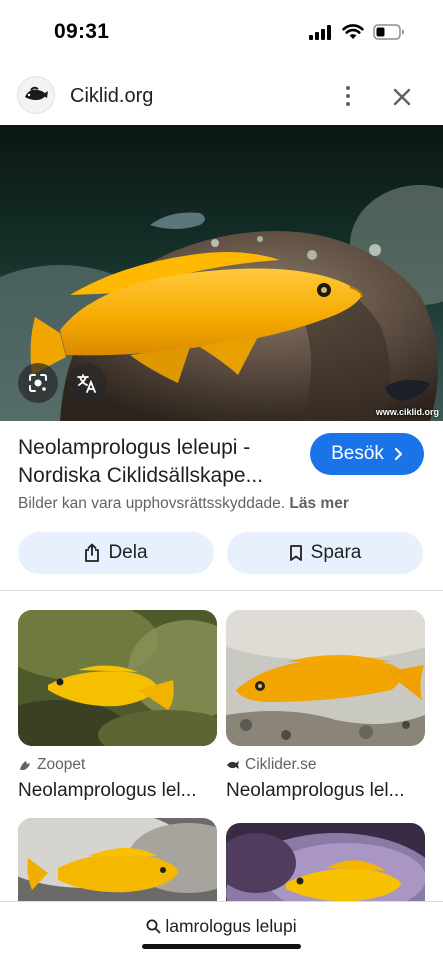 Image resolution: width=443 pixels, height=960 pixels. What do you see at coordinates (325, 765) in the screenshot?
I see `related-source: Ciklider.se` at bounding box center [325, 765].